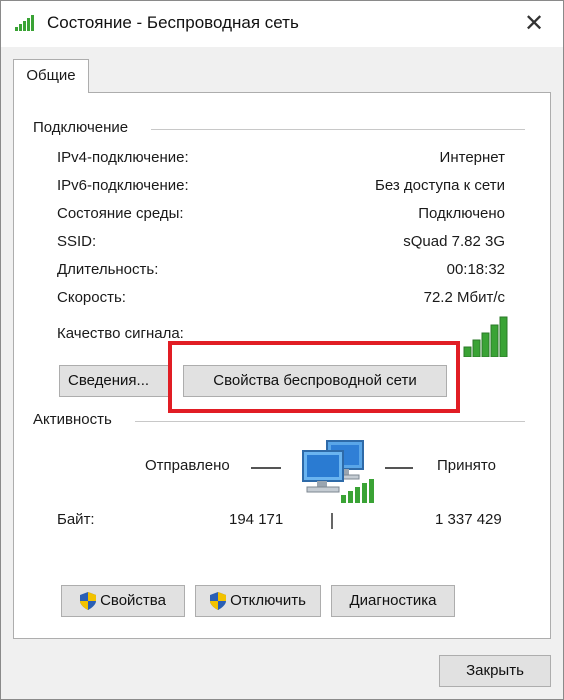  What do you see at coordinates (475, 269) in the screenshot?
I see `duration-value: 00:18:32` at bounding box center [475, 269].